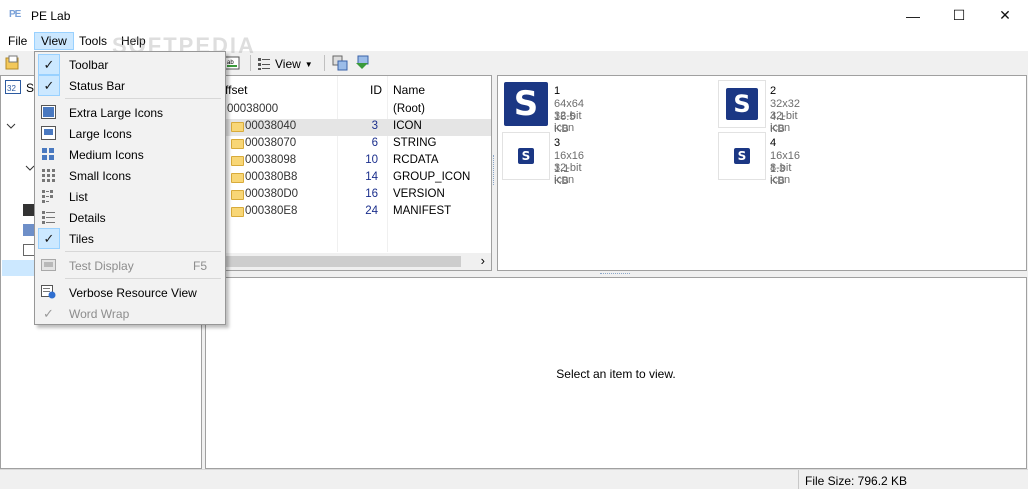  What do you see at coordinates (78, 197) in the screenshot?
I see `menu-item-label: List` at bounding box center [78, 197].